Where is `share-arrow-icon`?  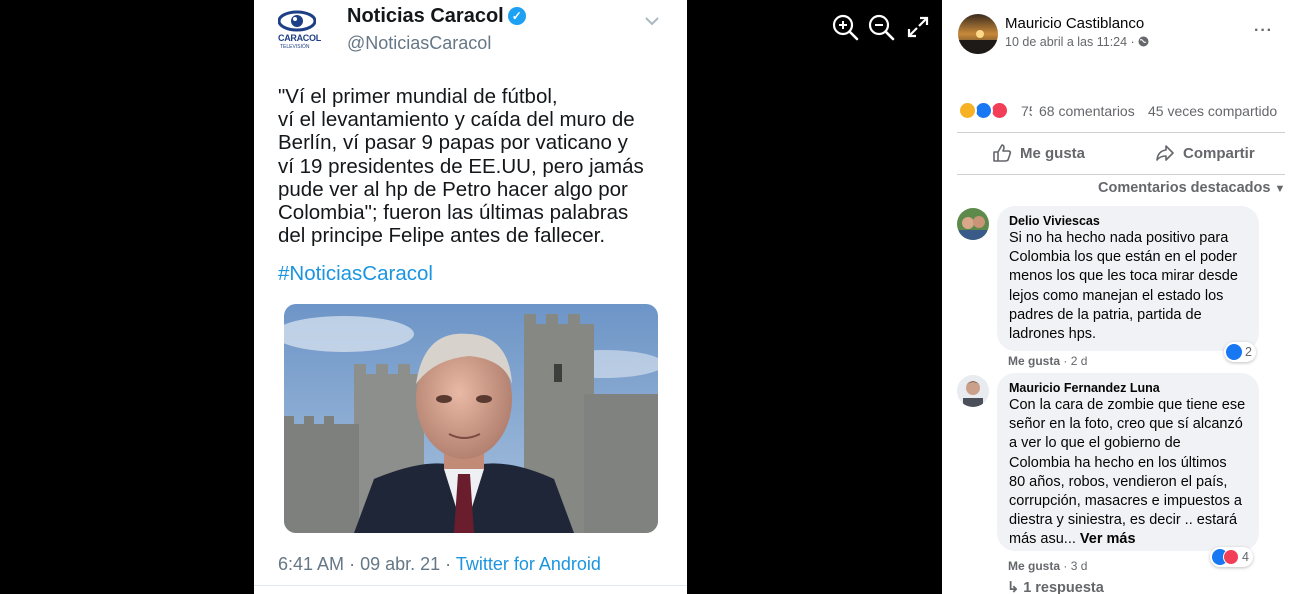
share-arrow-icon is located at coordinates (1165, 153).